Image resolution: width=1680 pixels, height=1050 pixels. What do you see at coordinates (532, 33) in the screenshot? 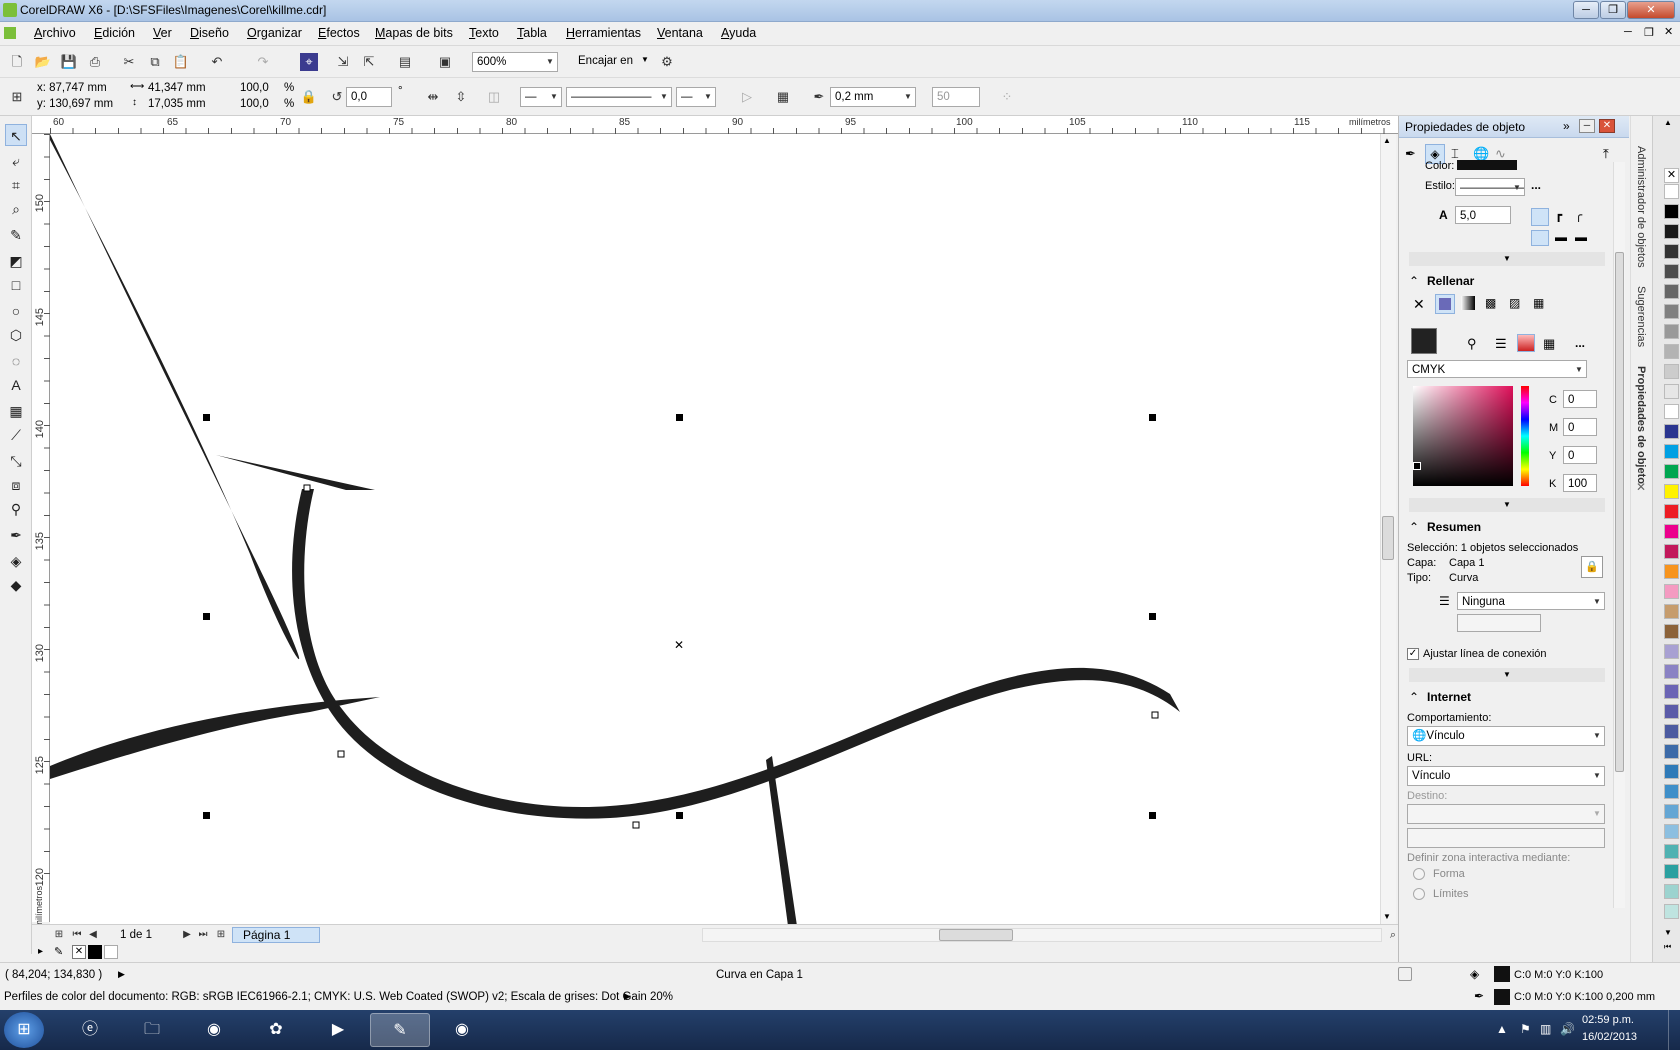
I see `menu-tabla: Tabla` at bounding box center [532, 33].